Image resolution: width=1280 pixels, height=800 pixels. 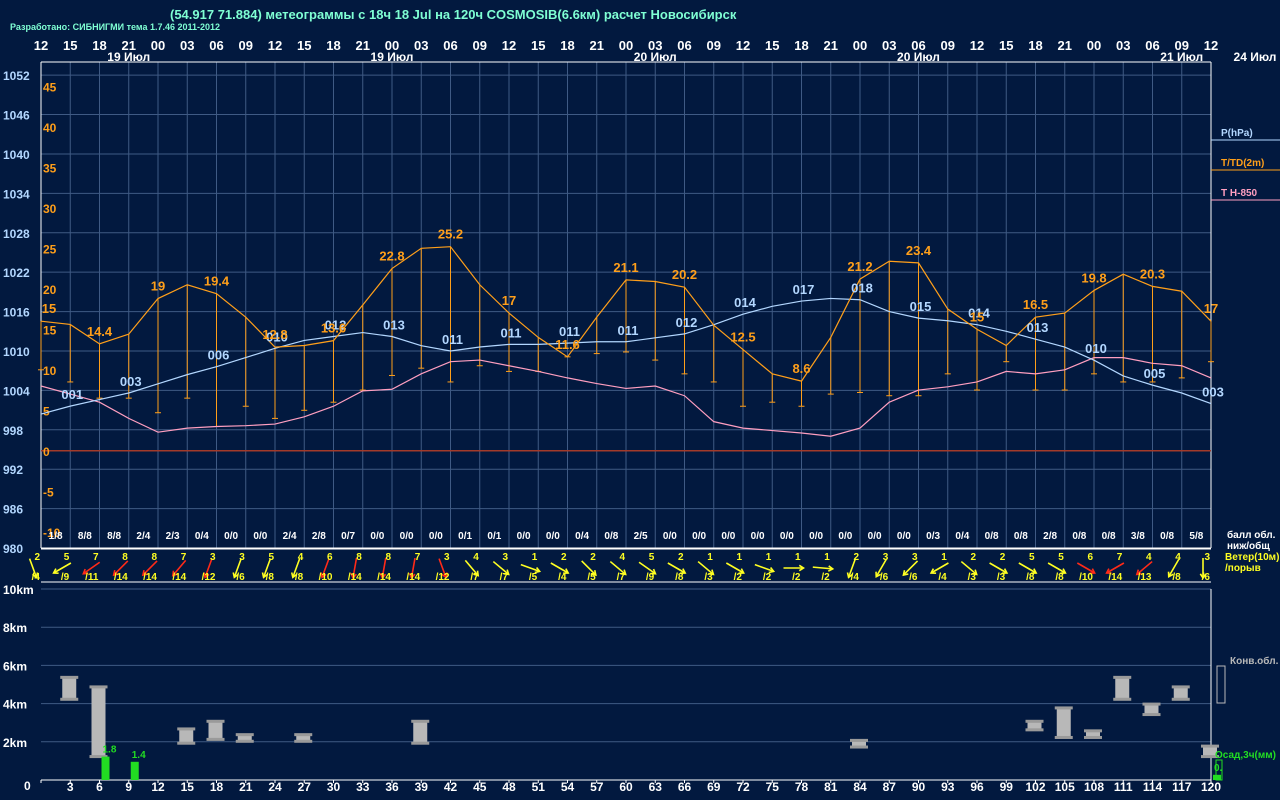 What do you see at coordinates (72, 394) in the screenshot?
I see `pressure-value-label: 001` at bounding box center [72, 394].